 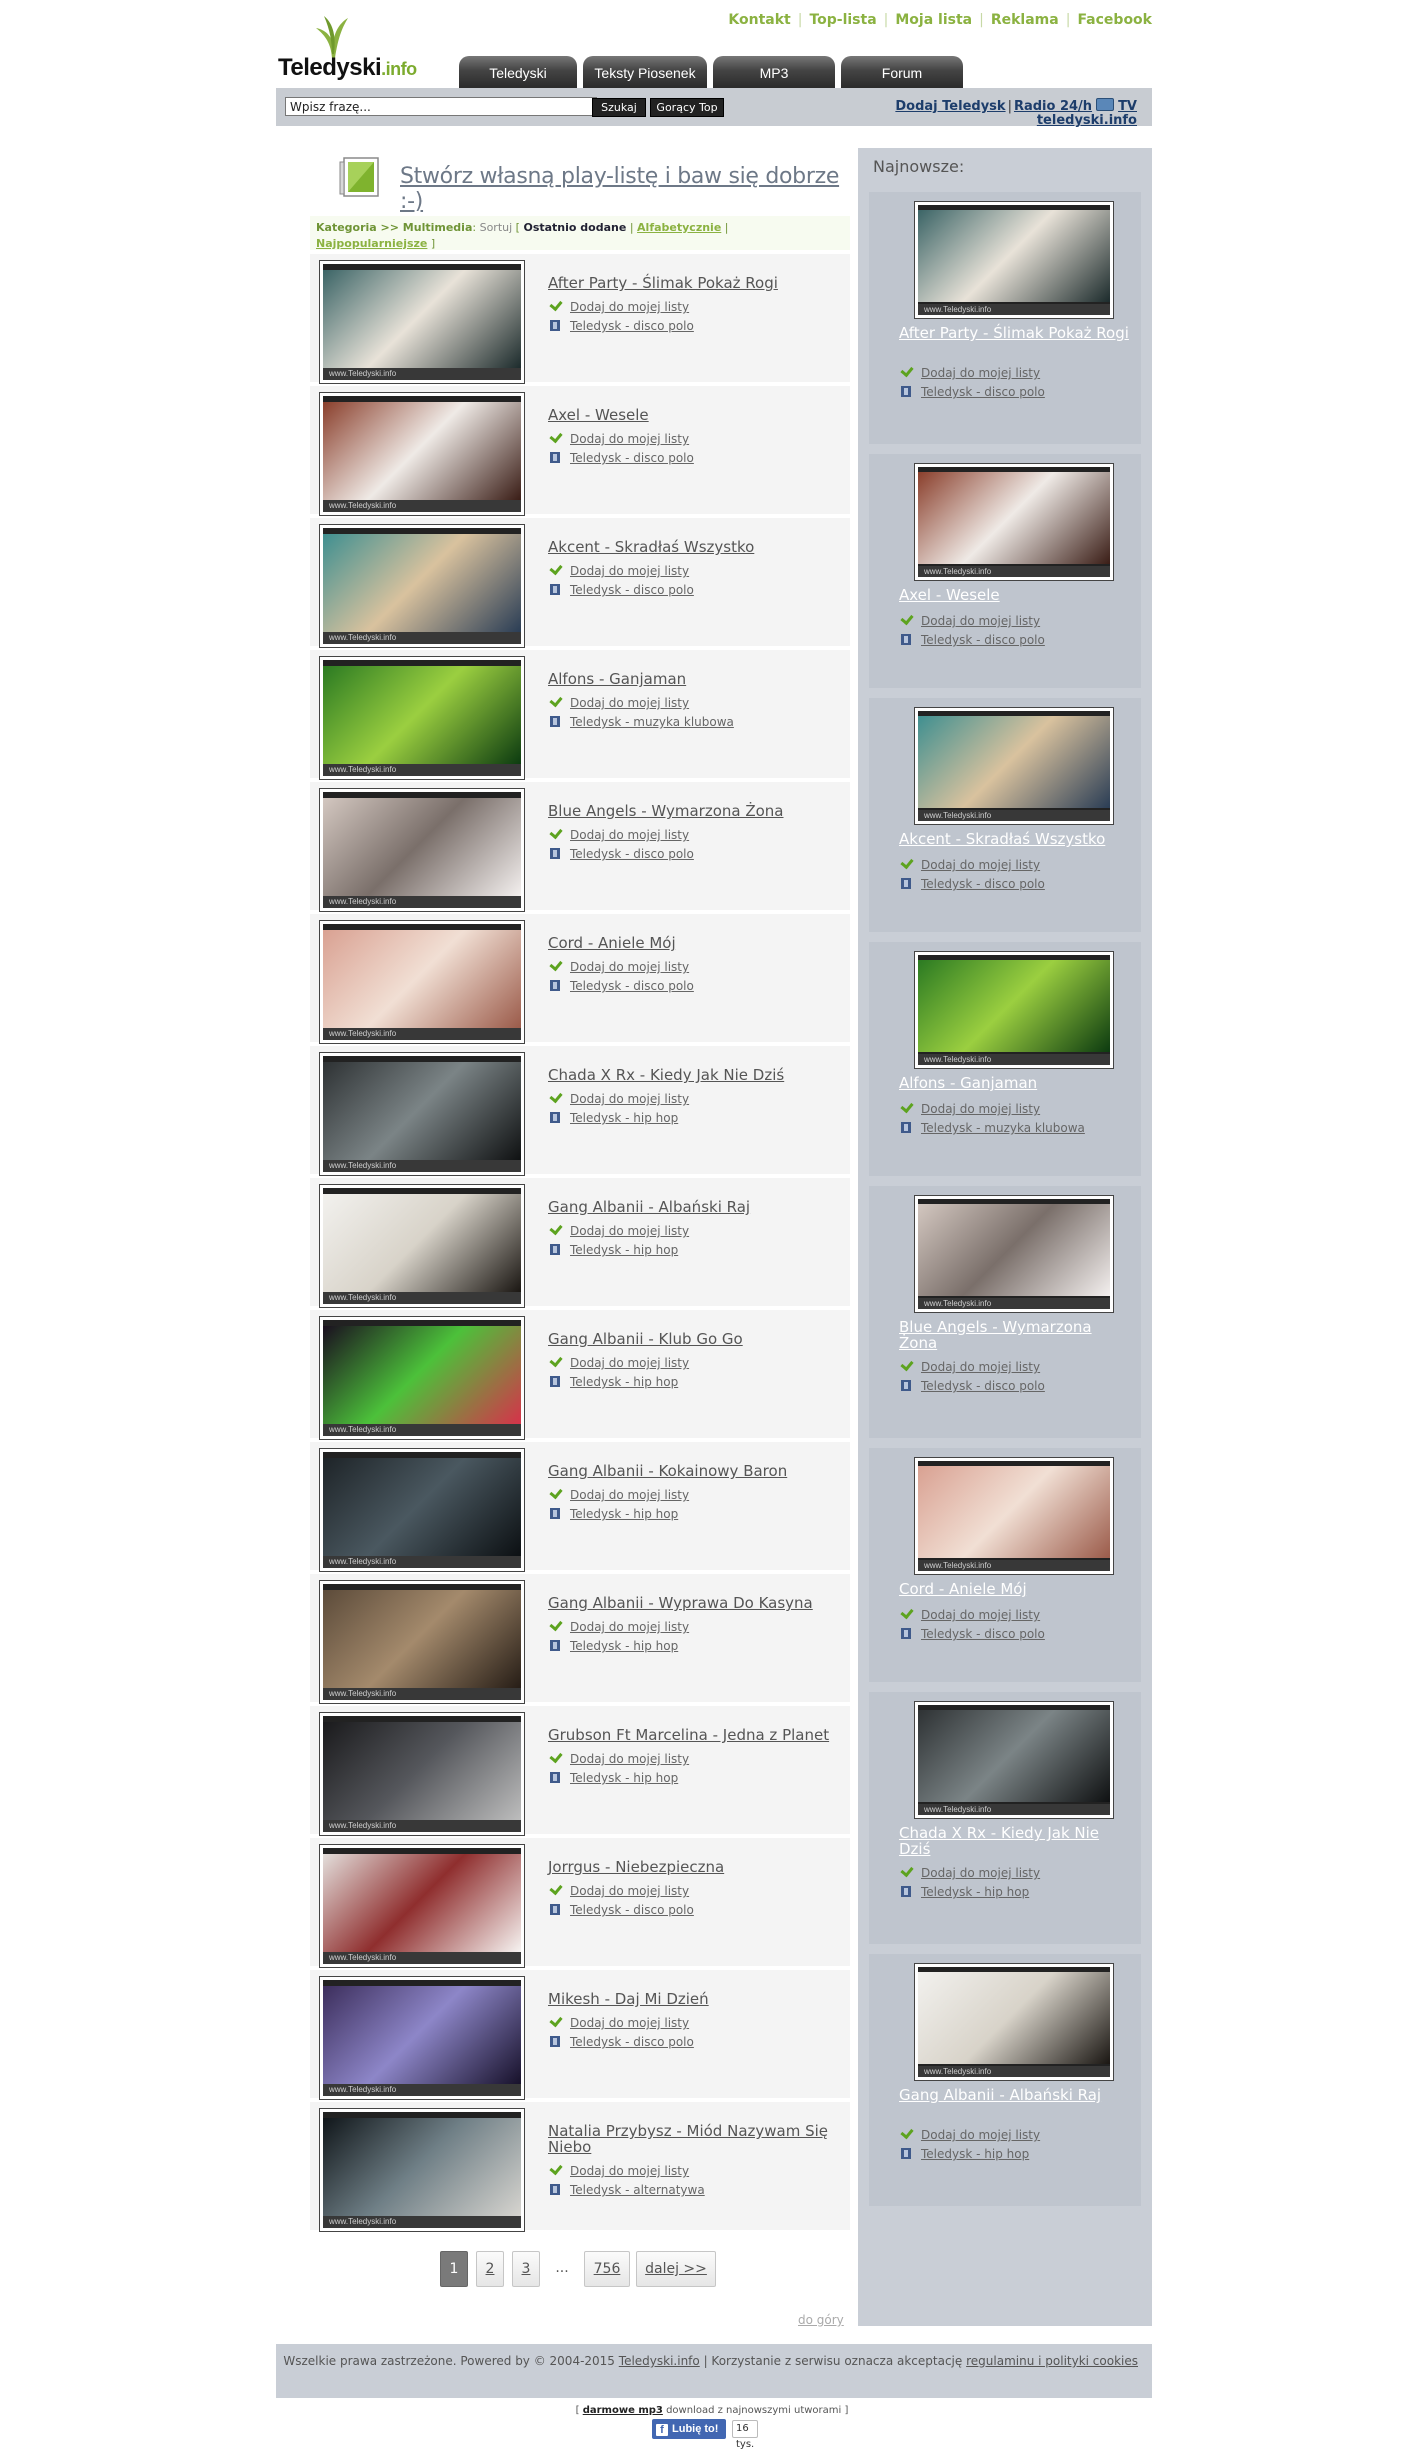 I want to click on back-to-top-link: do góry, so click(x=821, y=2320).